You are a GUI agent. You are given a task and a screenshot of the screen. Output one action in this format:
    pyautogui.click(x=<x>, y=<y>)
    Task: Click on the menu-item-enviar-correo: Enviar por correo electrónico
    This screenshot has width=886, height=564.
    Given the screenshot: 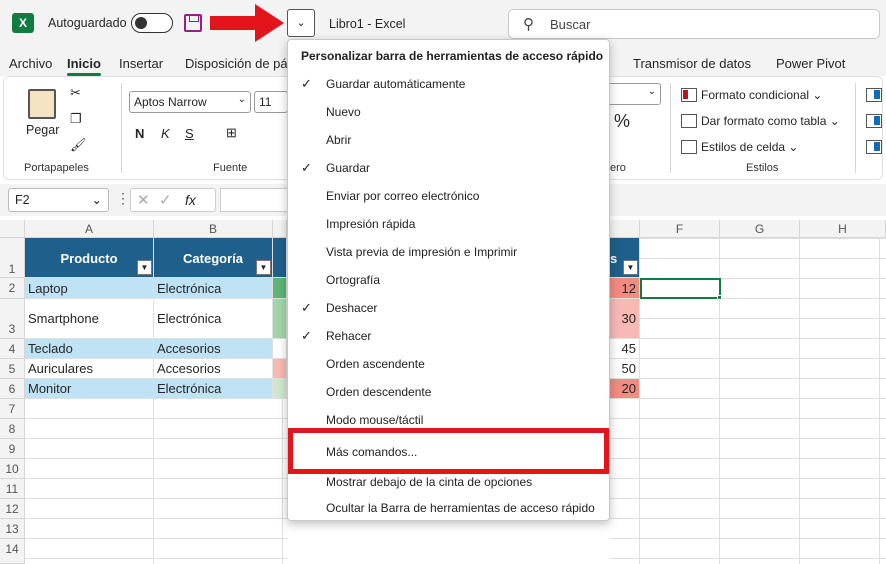 What is the action you would take?
    pyautogui.click(x=448, y=196)
    